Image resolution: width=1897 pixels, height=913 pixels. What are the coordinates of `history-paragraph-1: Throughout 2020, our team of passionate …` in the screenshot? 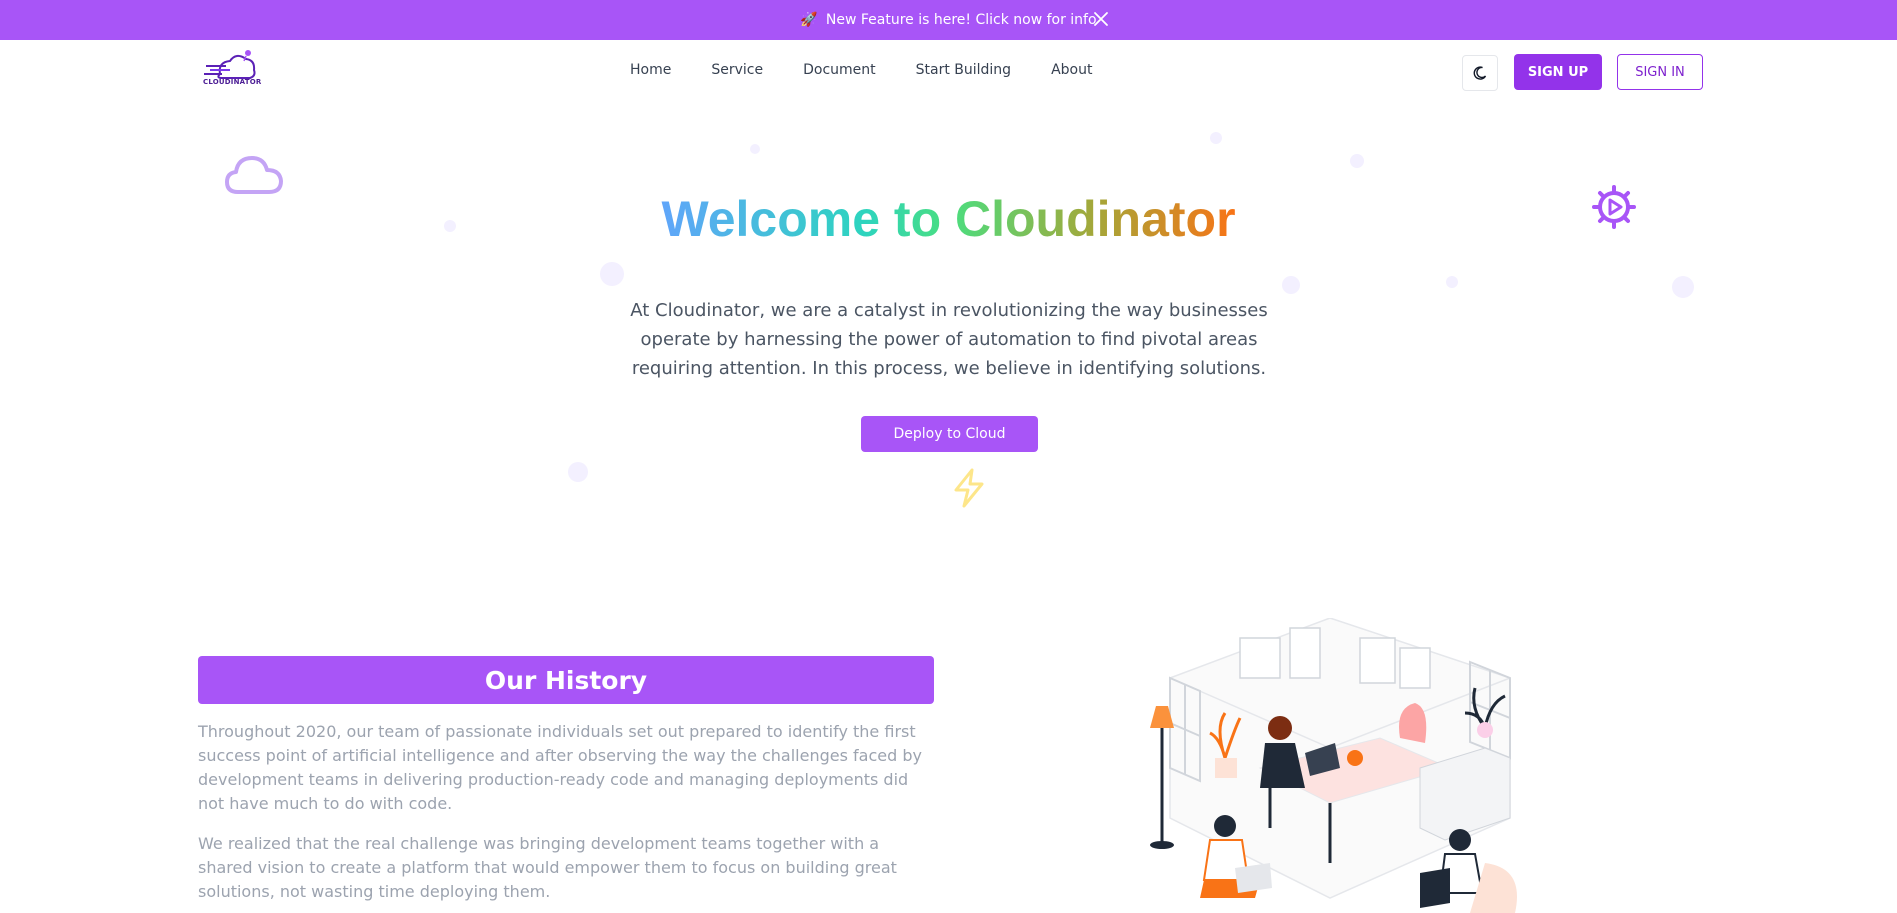 It's located at (560, 767).